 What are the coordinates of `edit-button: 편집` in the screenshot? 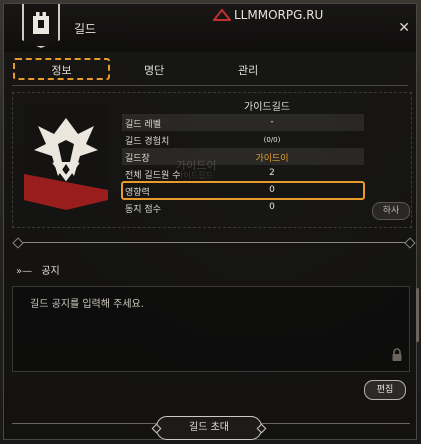 It's located at (385, 390).